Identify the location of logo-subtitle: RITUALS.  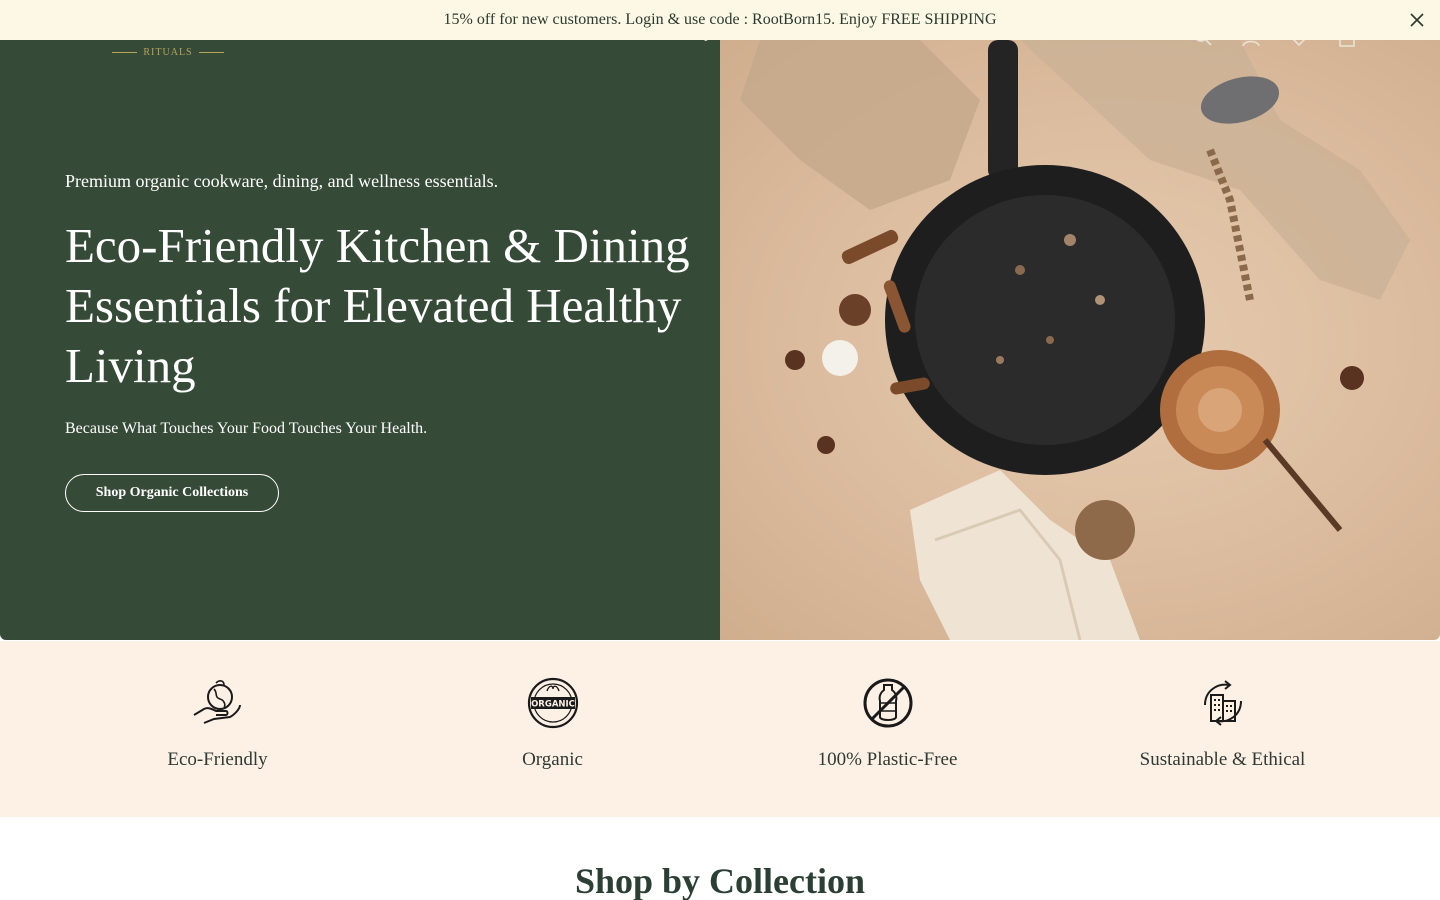
(168, 52).